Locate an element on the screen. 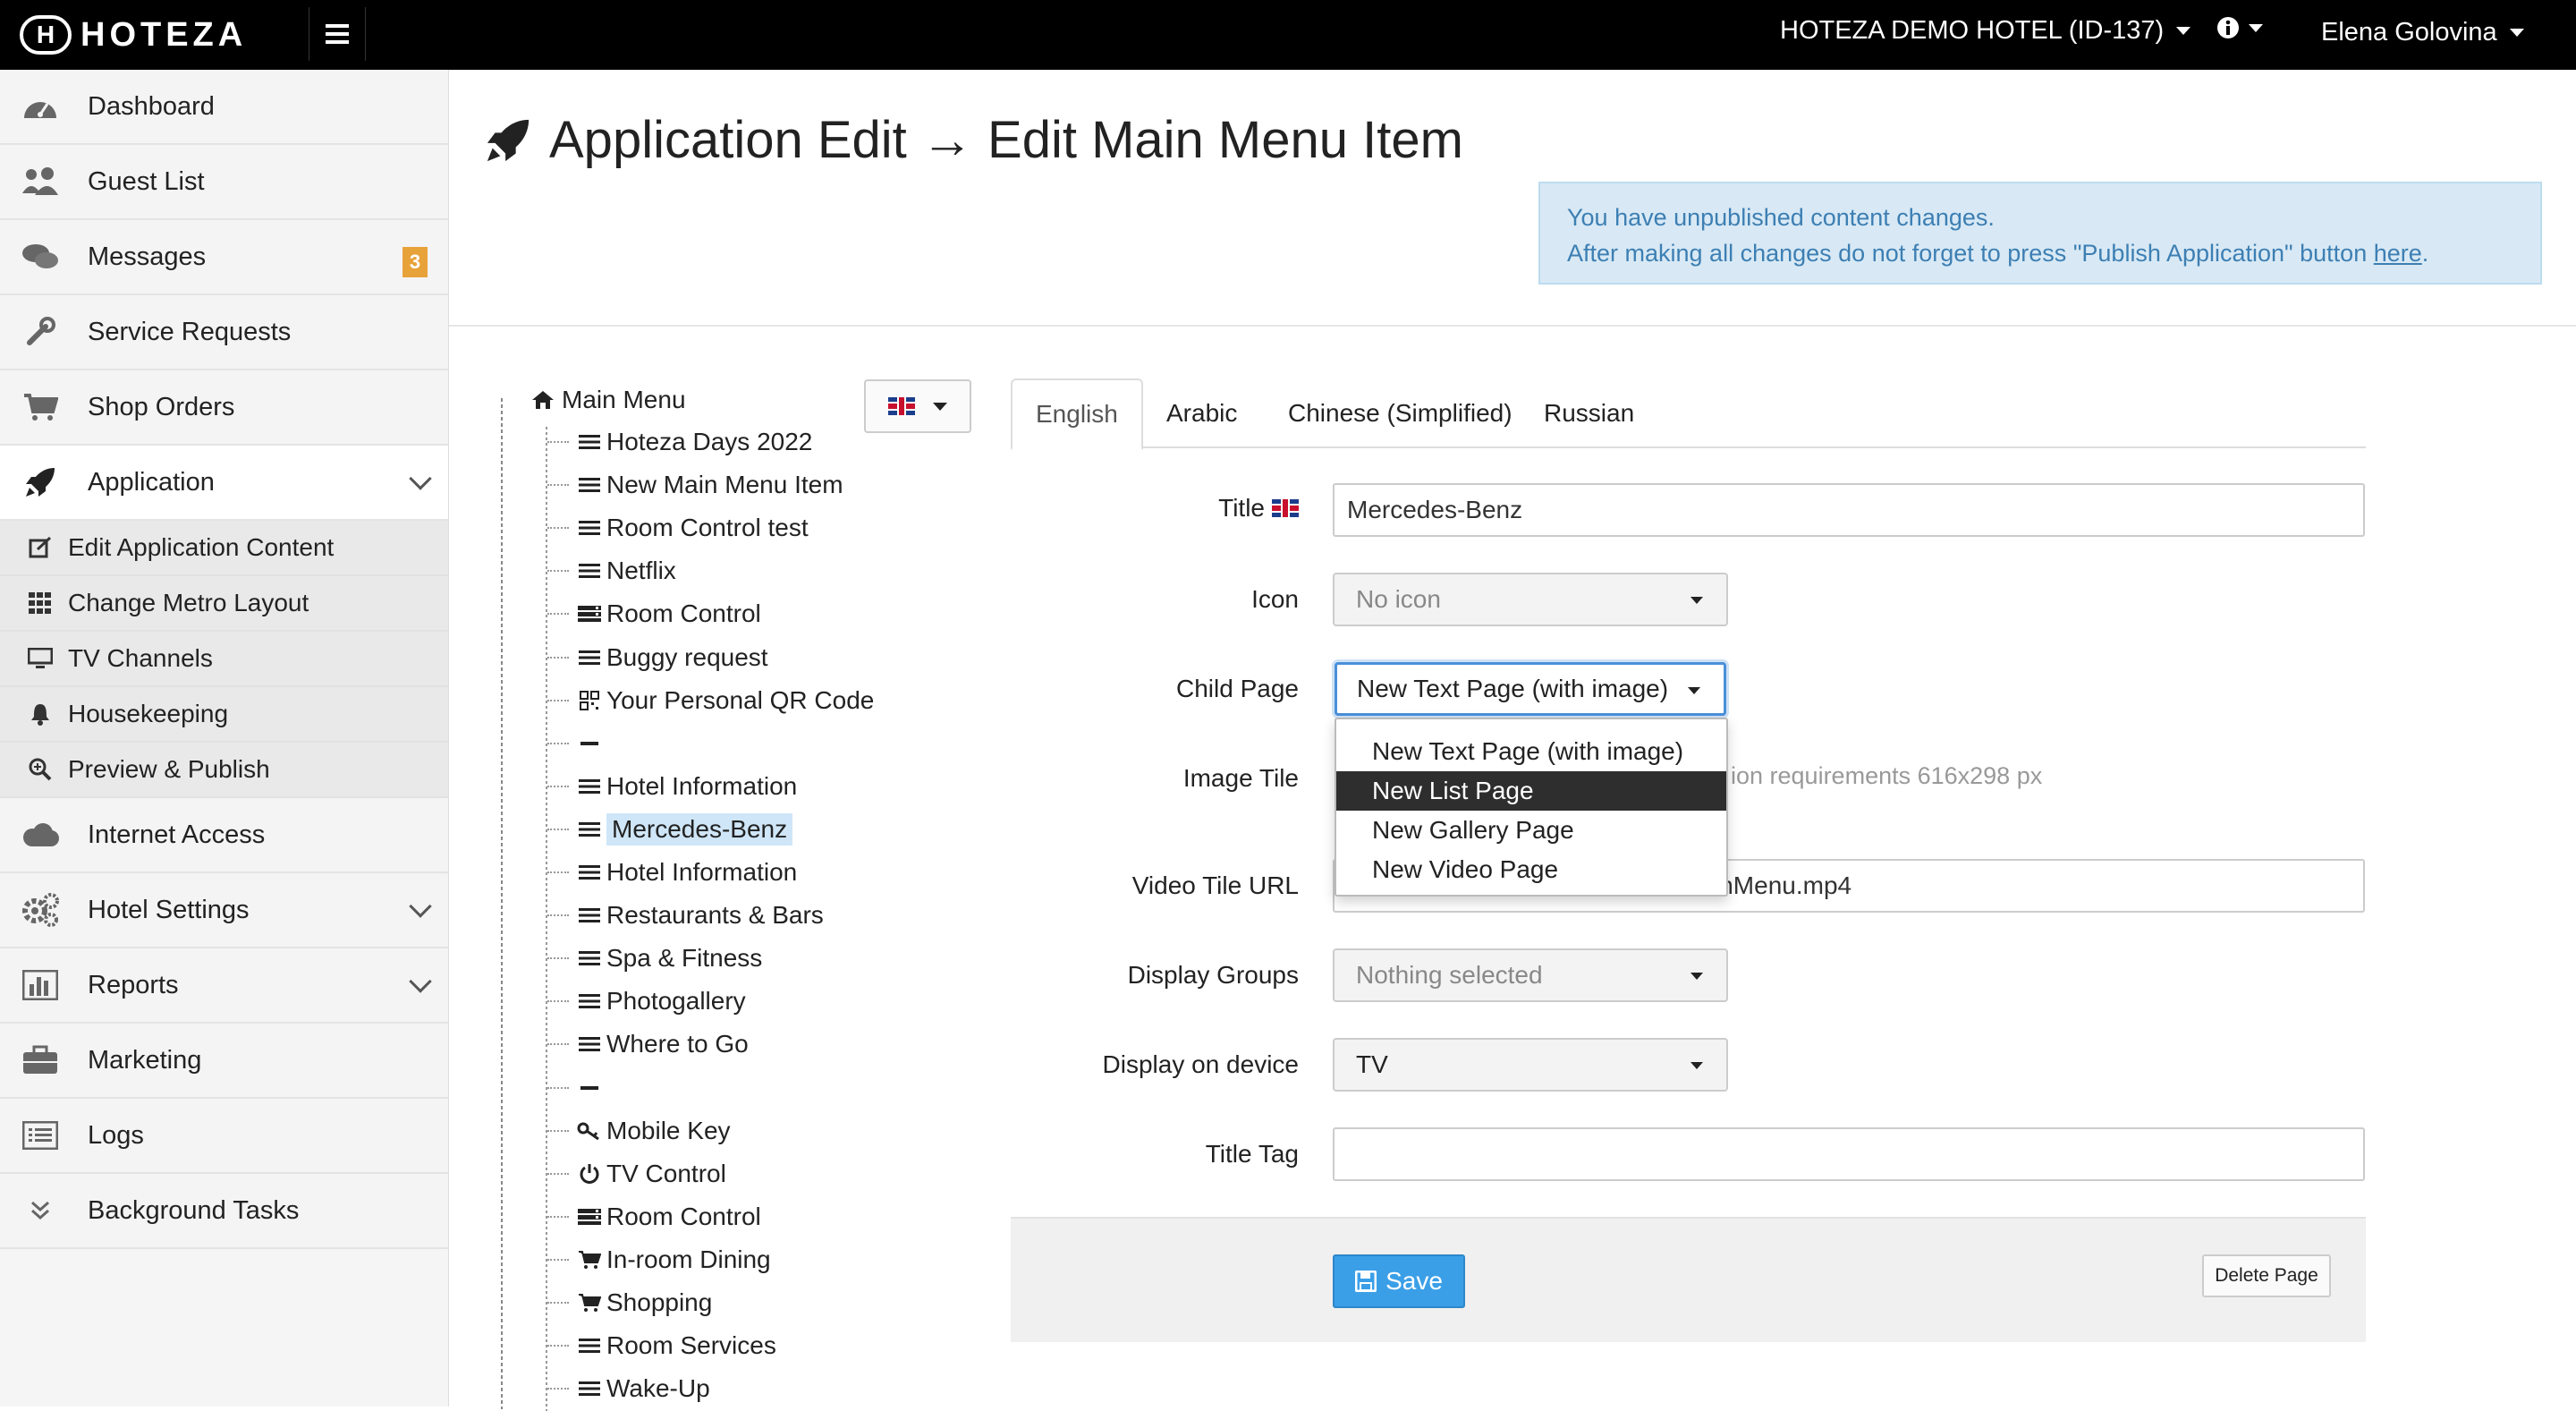 Image resolution: width=2576 pixels, height=1411 pixels. sidebar-subitem-label: Change Metro Layout is located at coordinates (188, 602).